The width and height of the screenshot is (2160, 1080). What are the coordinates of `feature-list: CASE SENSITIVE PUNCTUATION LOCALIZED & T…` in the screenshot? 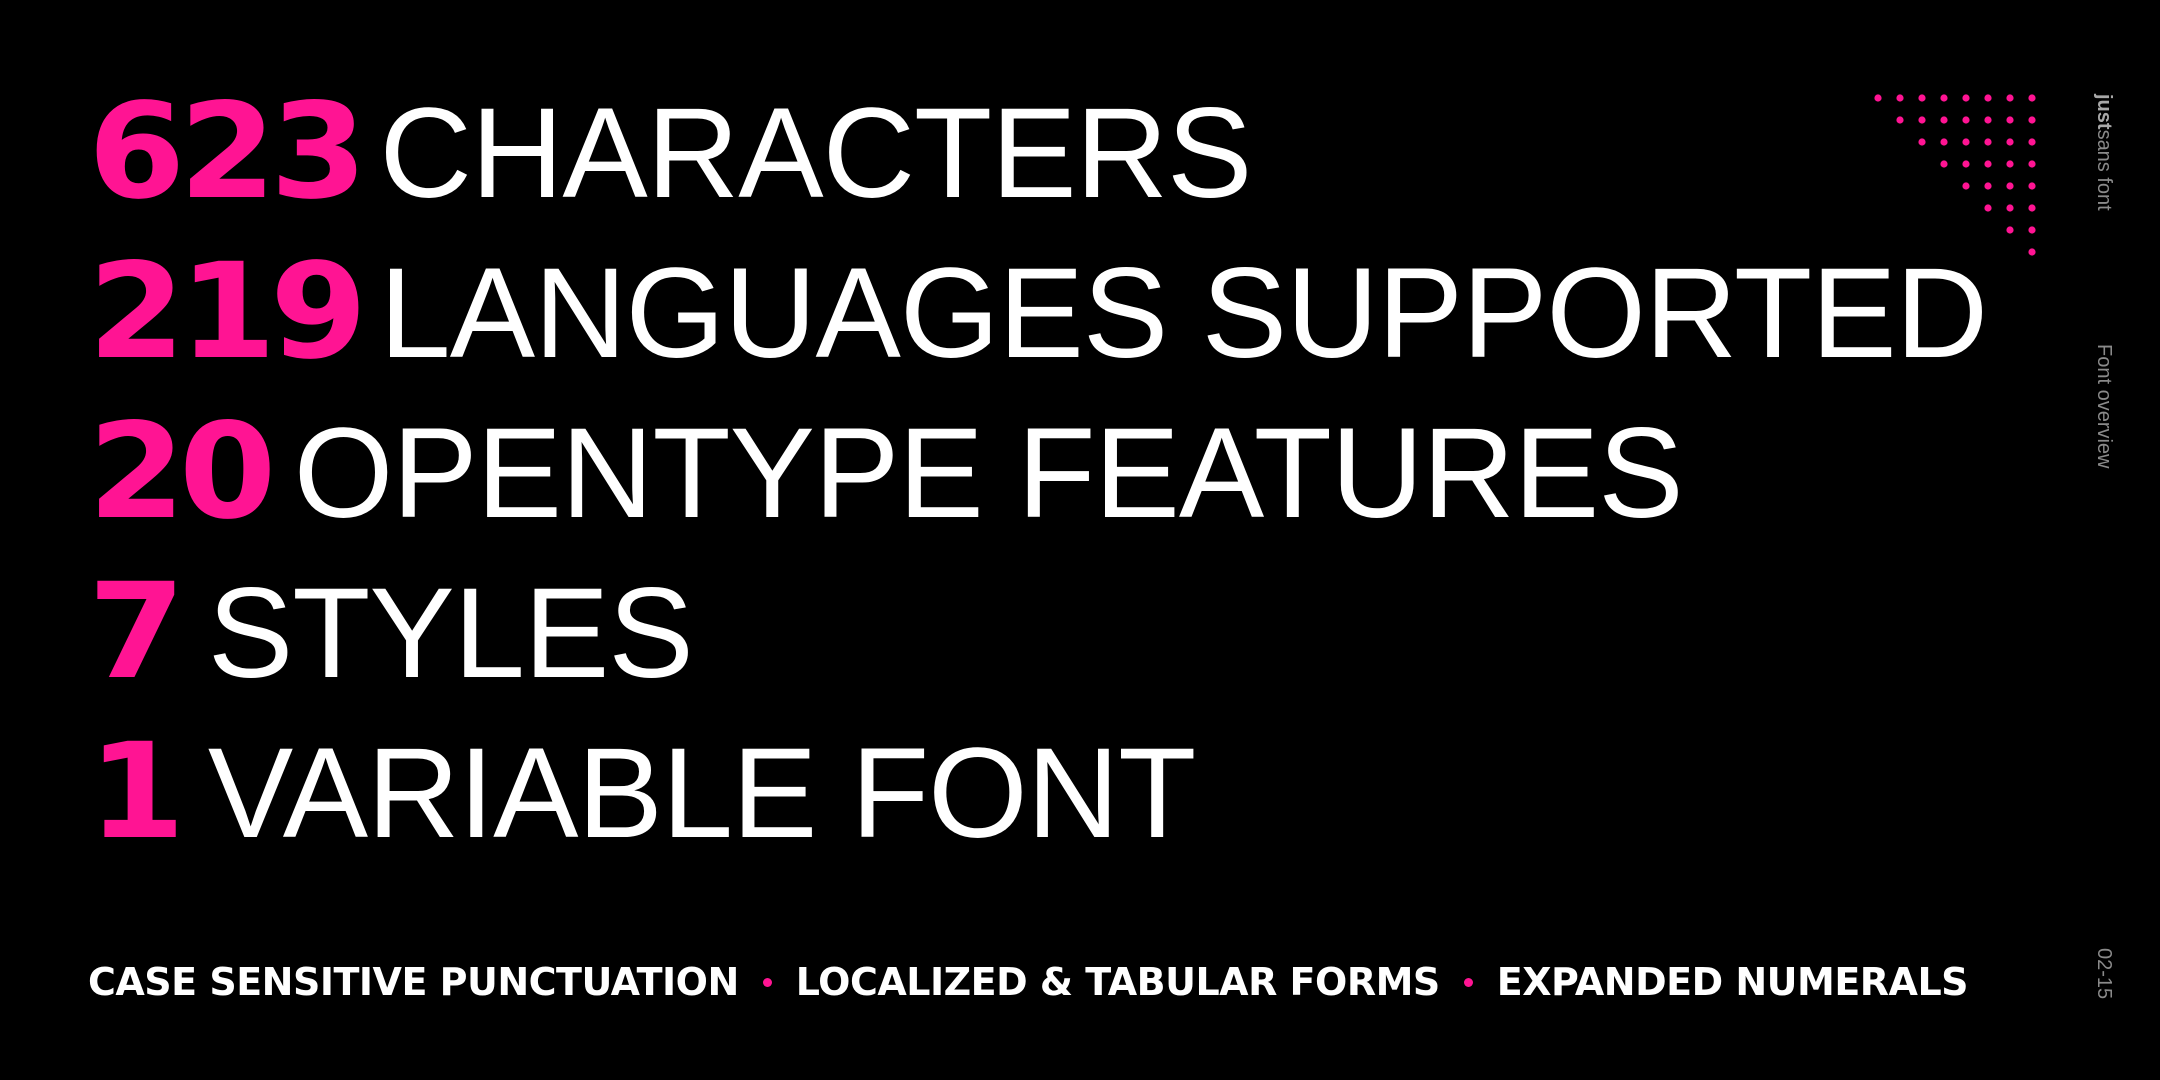 It's located at (1028, 982).